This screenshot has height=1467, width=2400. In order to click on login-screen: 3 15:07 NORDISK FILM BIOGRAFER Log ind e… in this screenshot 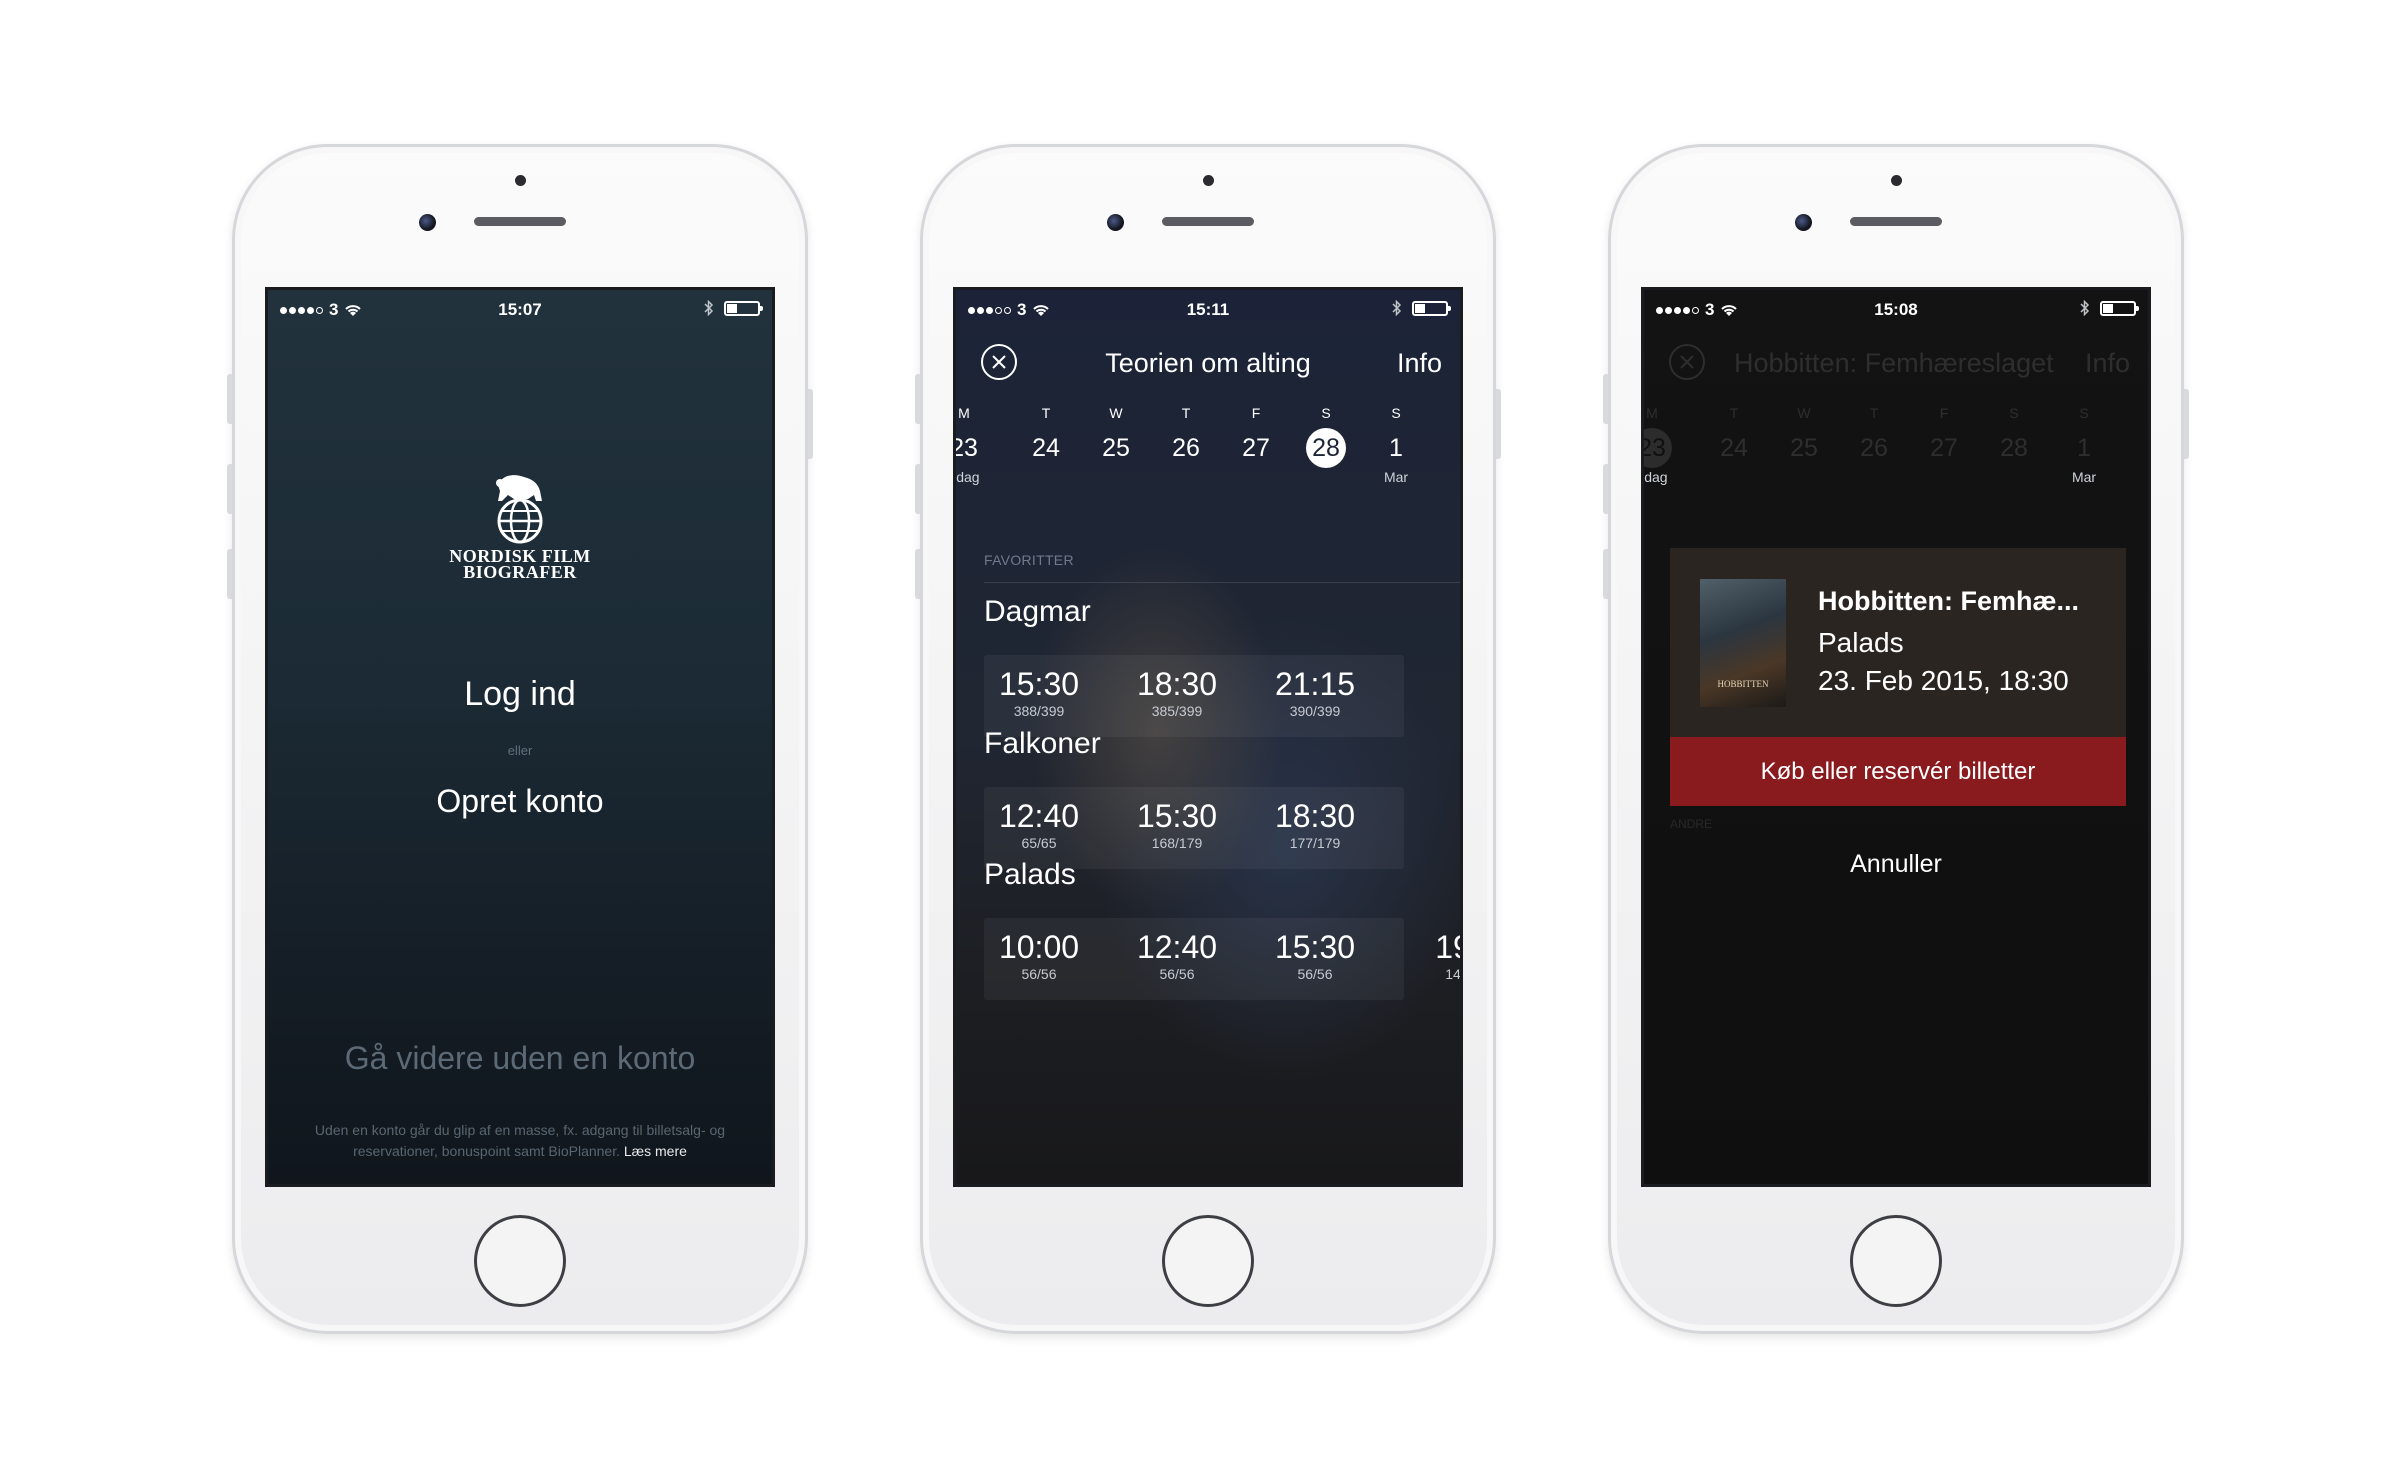, I will do `click(520, 737)`.